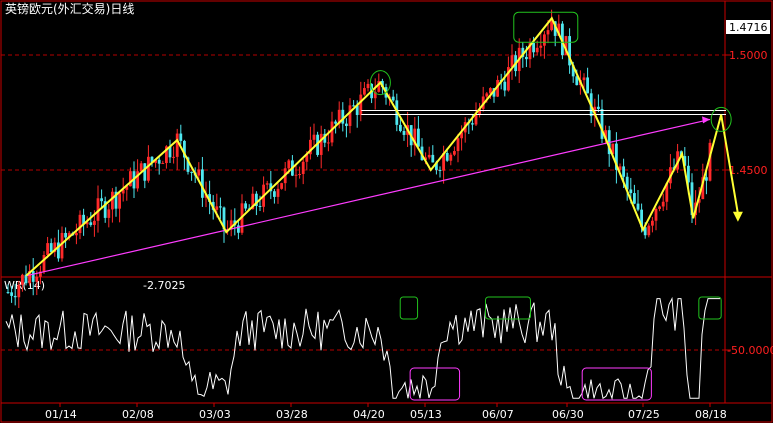  Describe the element at coordinates (426, 414) in the screenshot. I see `date-tick-label: 05/13` at that location.